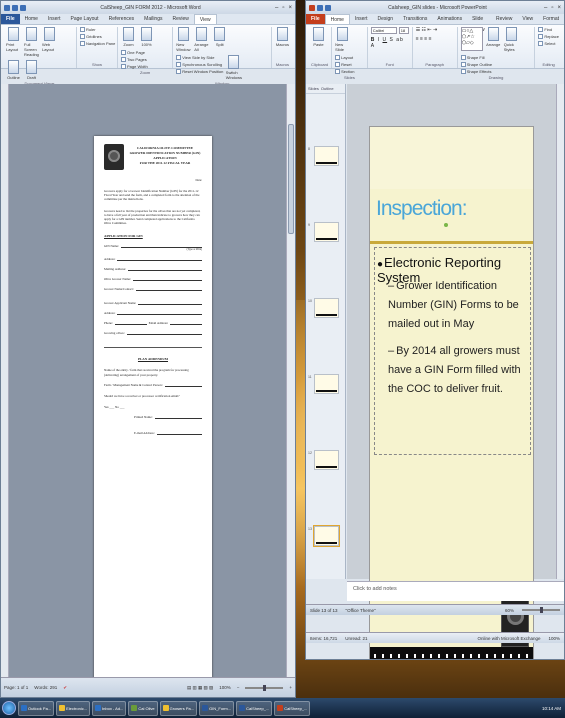 The image size is (565, 718). What do you see at coordinates (422, 209) in the screenshot?
I see `slide-title: Inspection:` at bounding box center [422, 209].